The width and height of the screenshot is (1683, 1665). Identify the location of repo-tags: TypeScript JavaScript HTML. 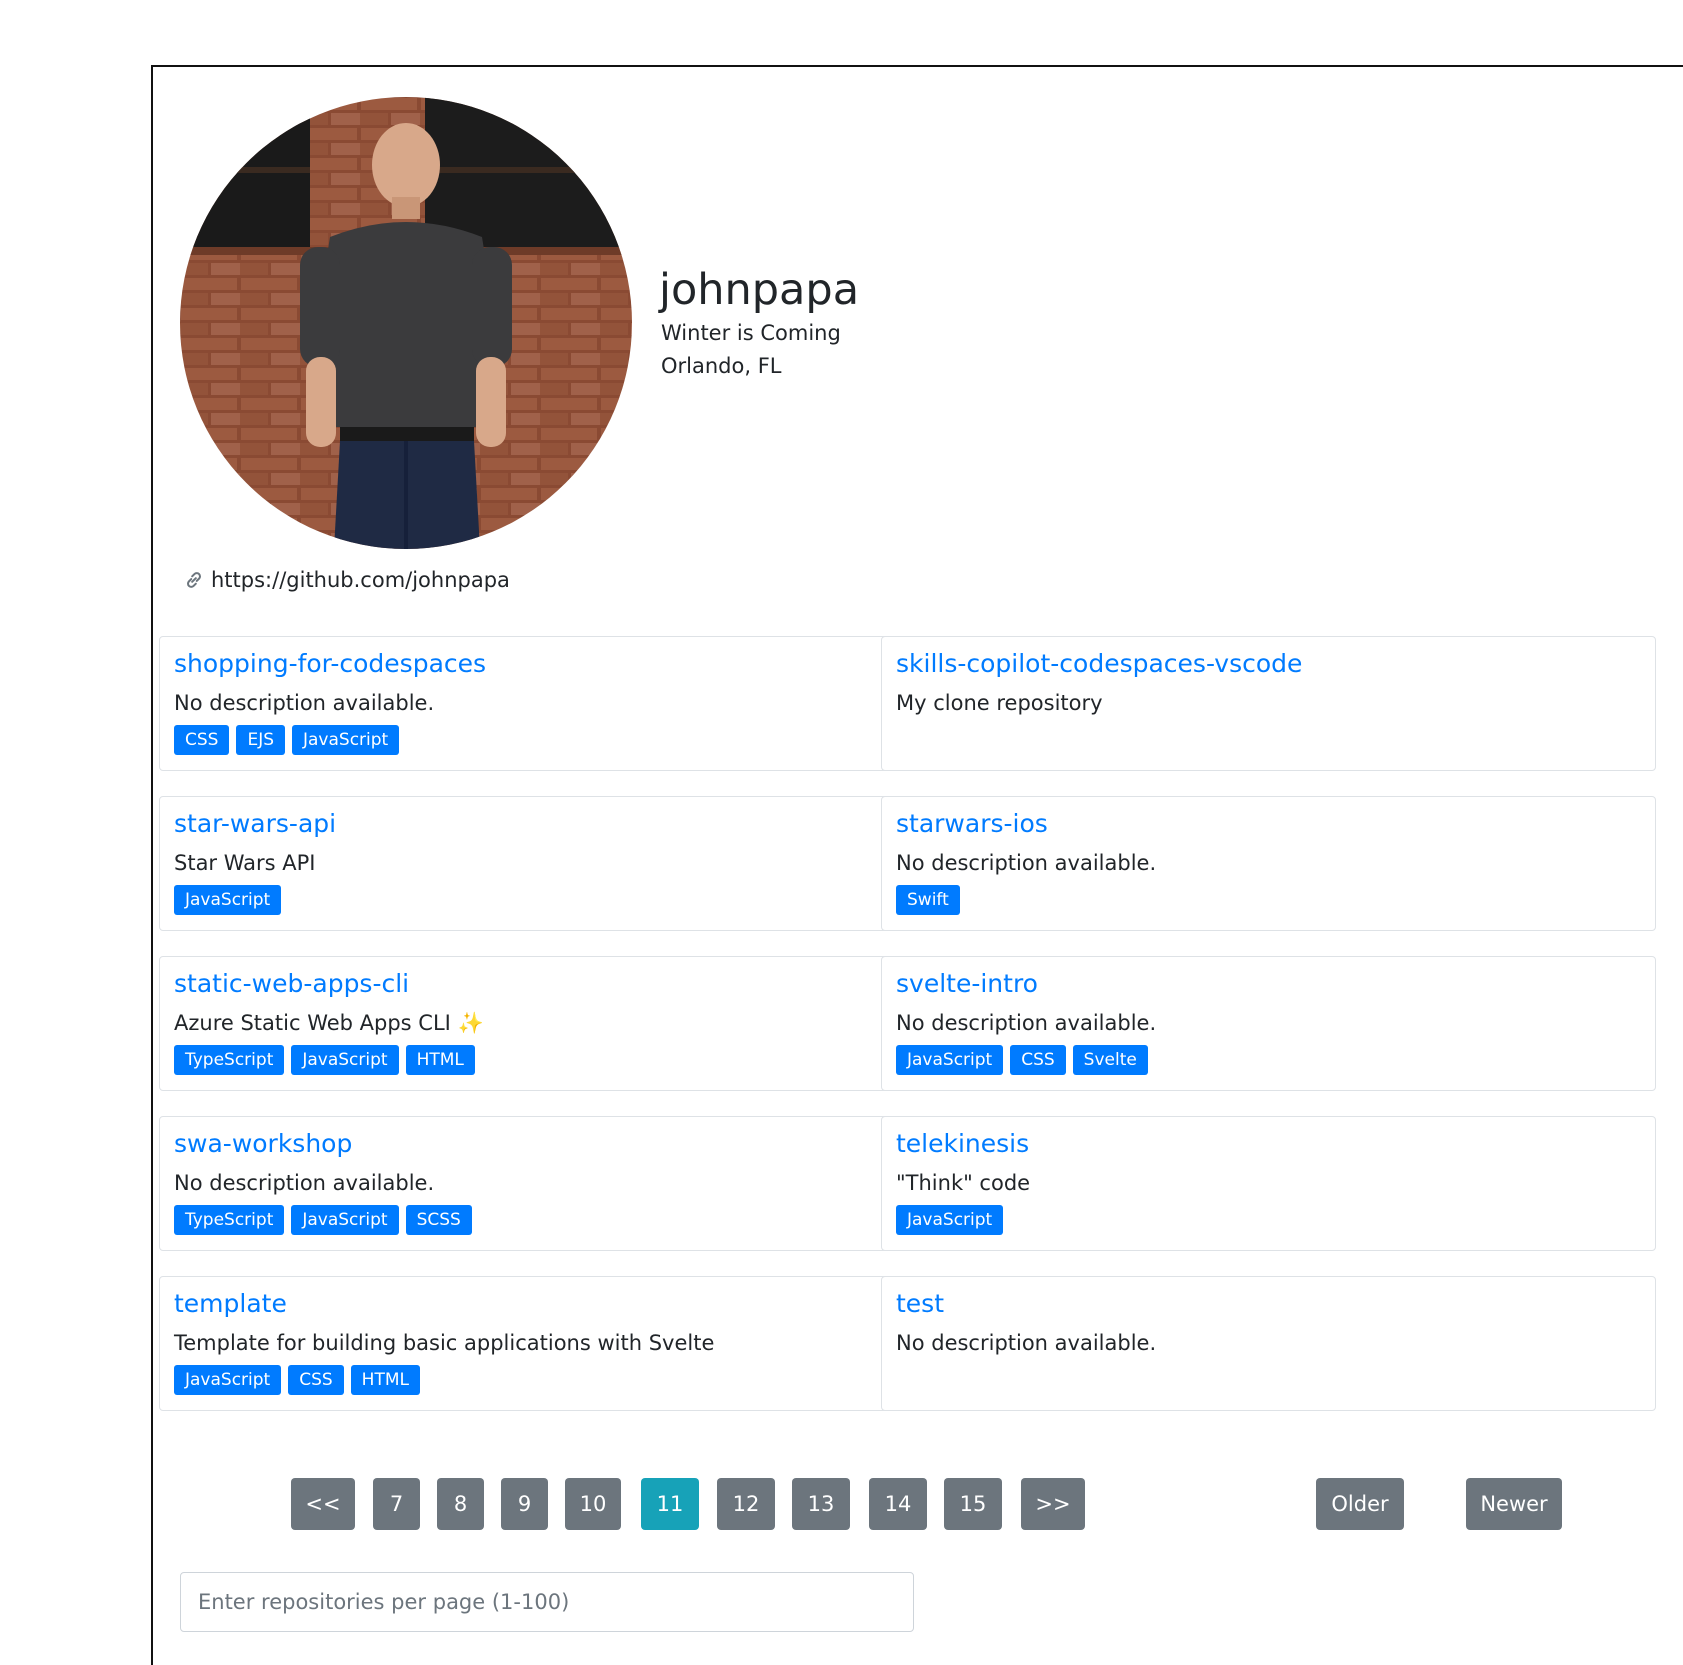
(324, 1060).